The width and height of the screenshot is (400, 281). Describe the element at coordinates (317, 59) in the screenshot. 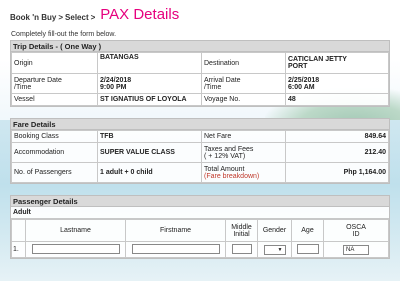

I see `destination-line-1: CATICLAN JETTY` at that location.